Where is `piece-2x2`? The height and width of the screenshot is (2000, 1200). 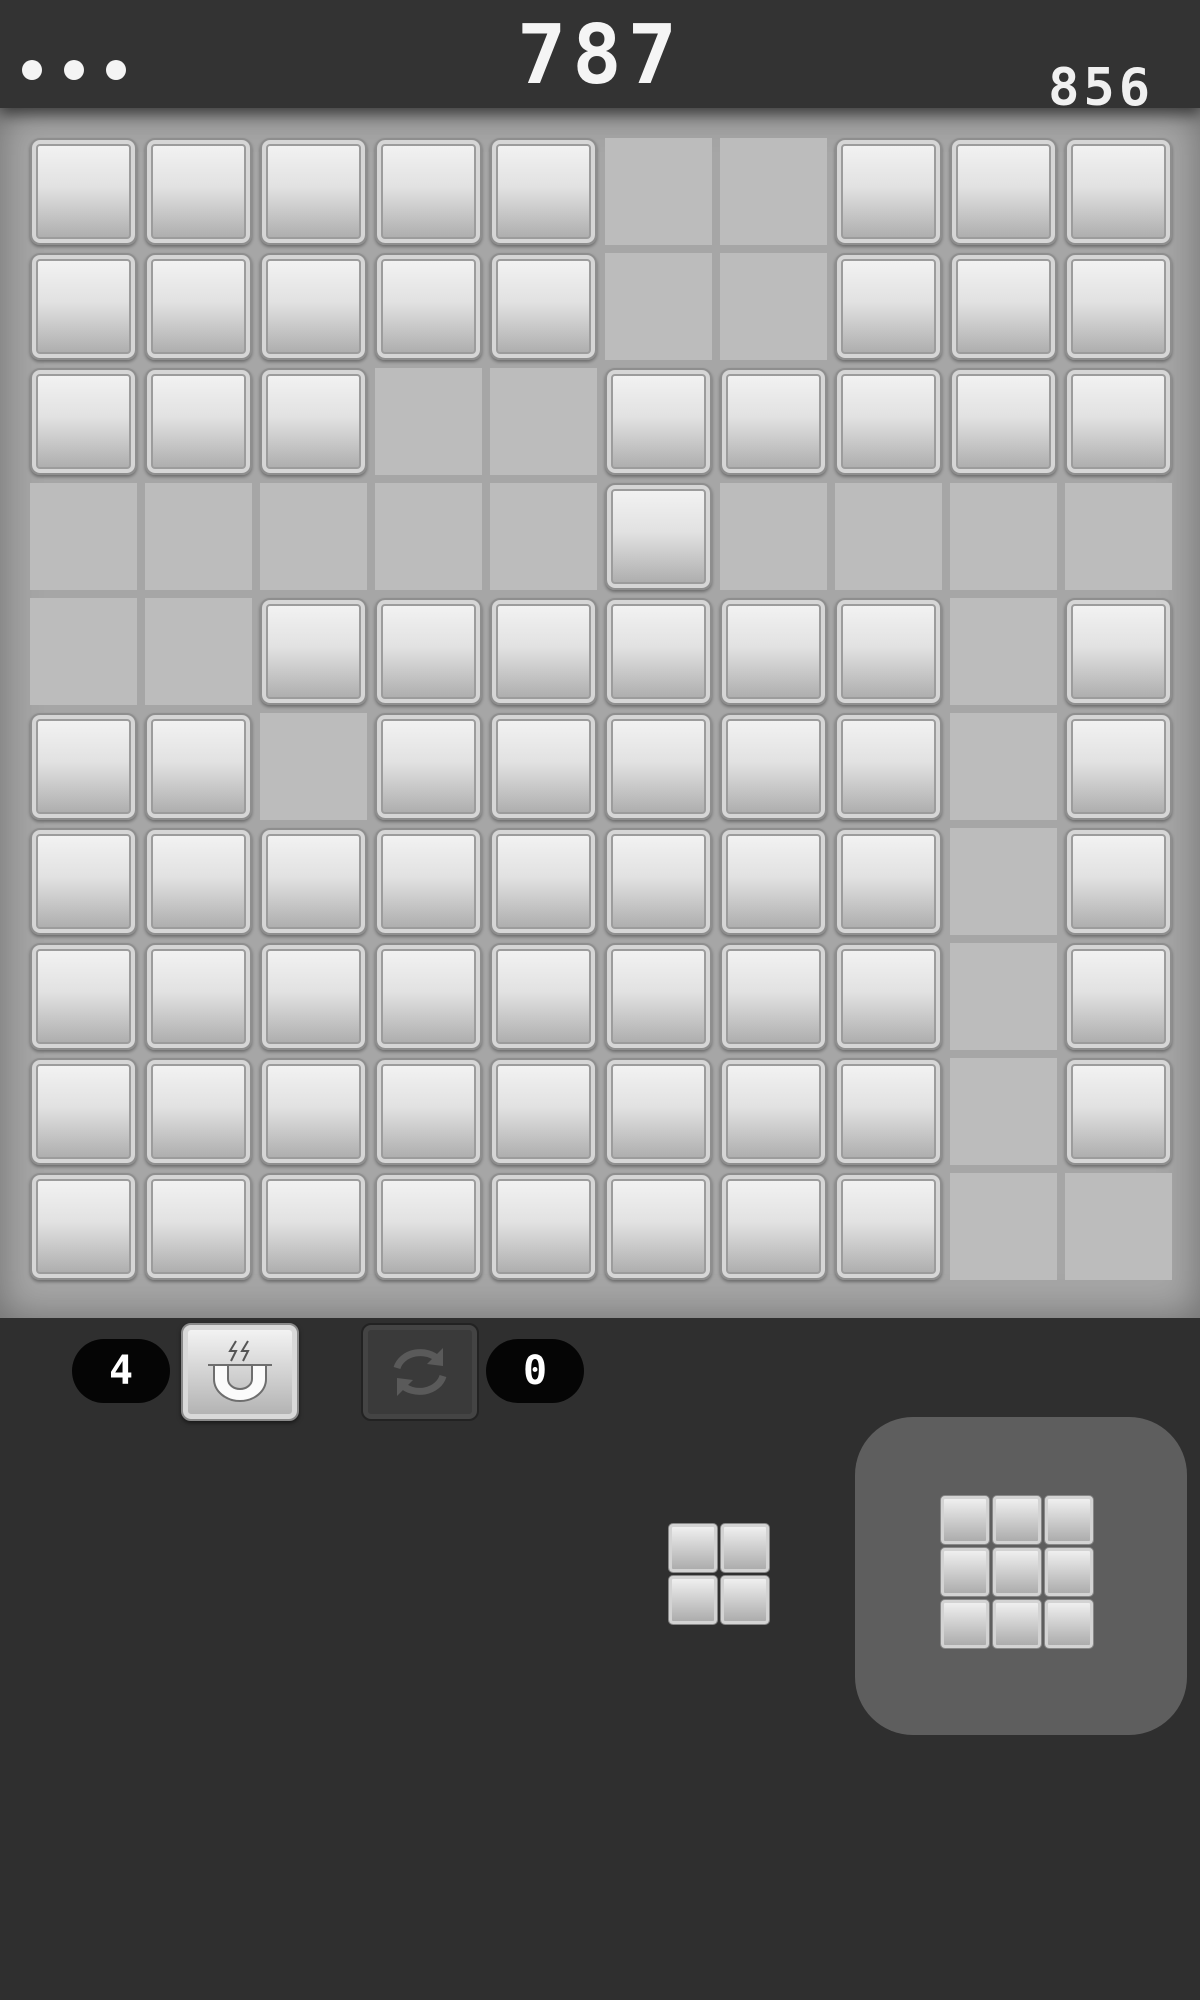 piece-2x2 is located at coordinates (719, 1574).